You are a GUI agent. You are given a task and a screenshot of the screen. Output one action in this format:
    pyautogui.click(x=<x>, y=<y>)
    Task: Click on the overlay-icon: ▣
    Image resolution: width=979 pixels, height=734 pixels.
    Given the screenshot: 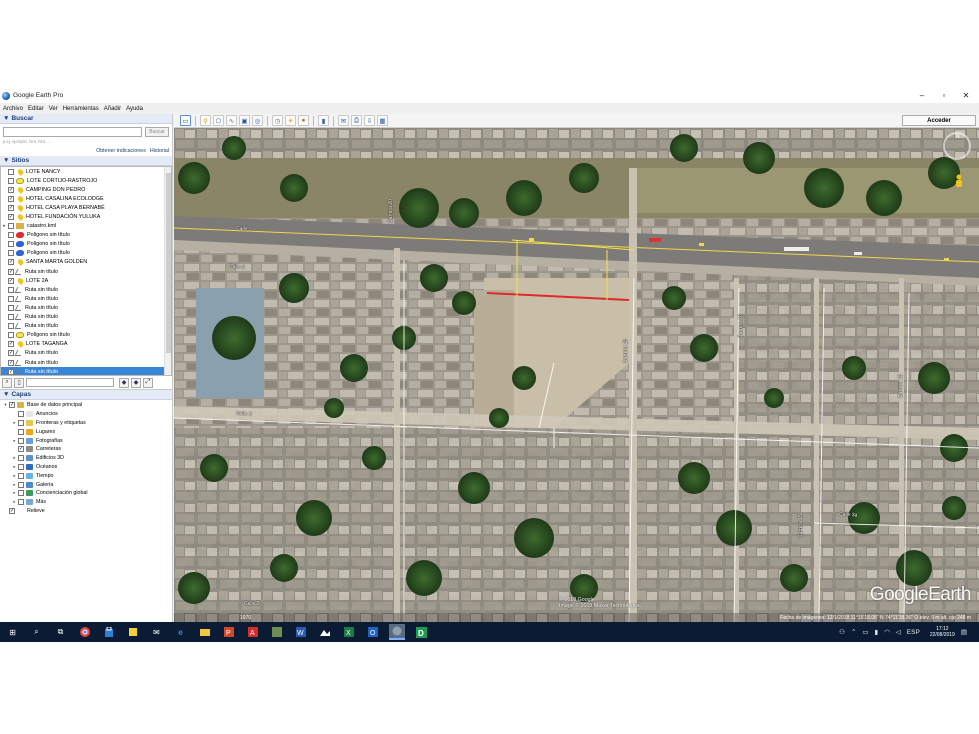 What is the action you would take?
    pyautogui.click(x=244, y=120)
    